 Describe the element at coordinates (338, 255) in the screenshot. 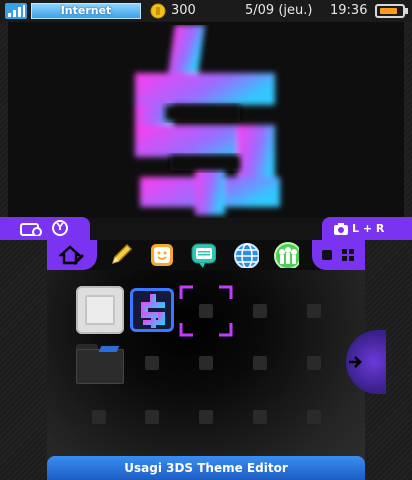

I see `view-mode-toggle` at that location.